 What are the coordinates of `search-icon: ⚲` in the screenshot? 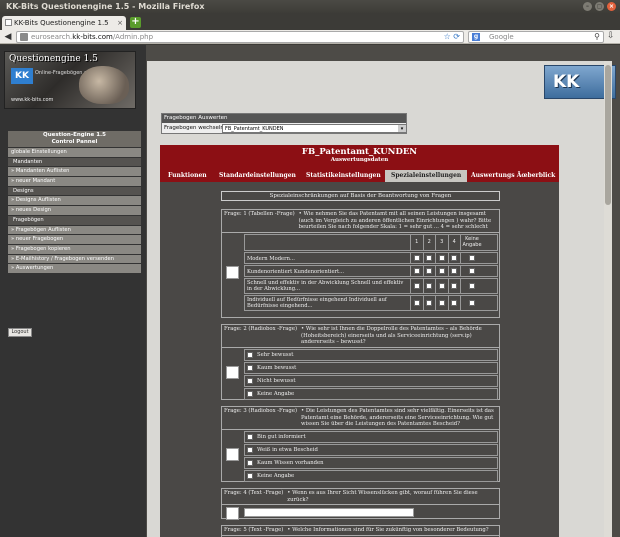 It's located at (597, 37).